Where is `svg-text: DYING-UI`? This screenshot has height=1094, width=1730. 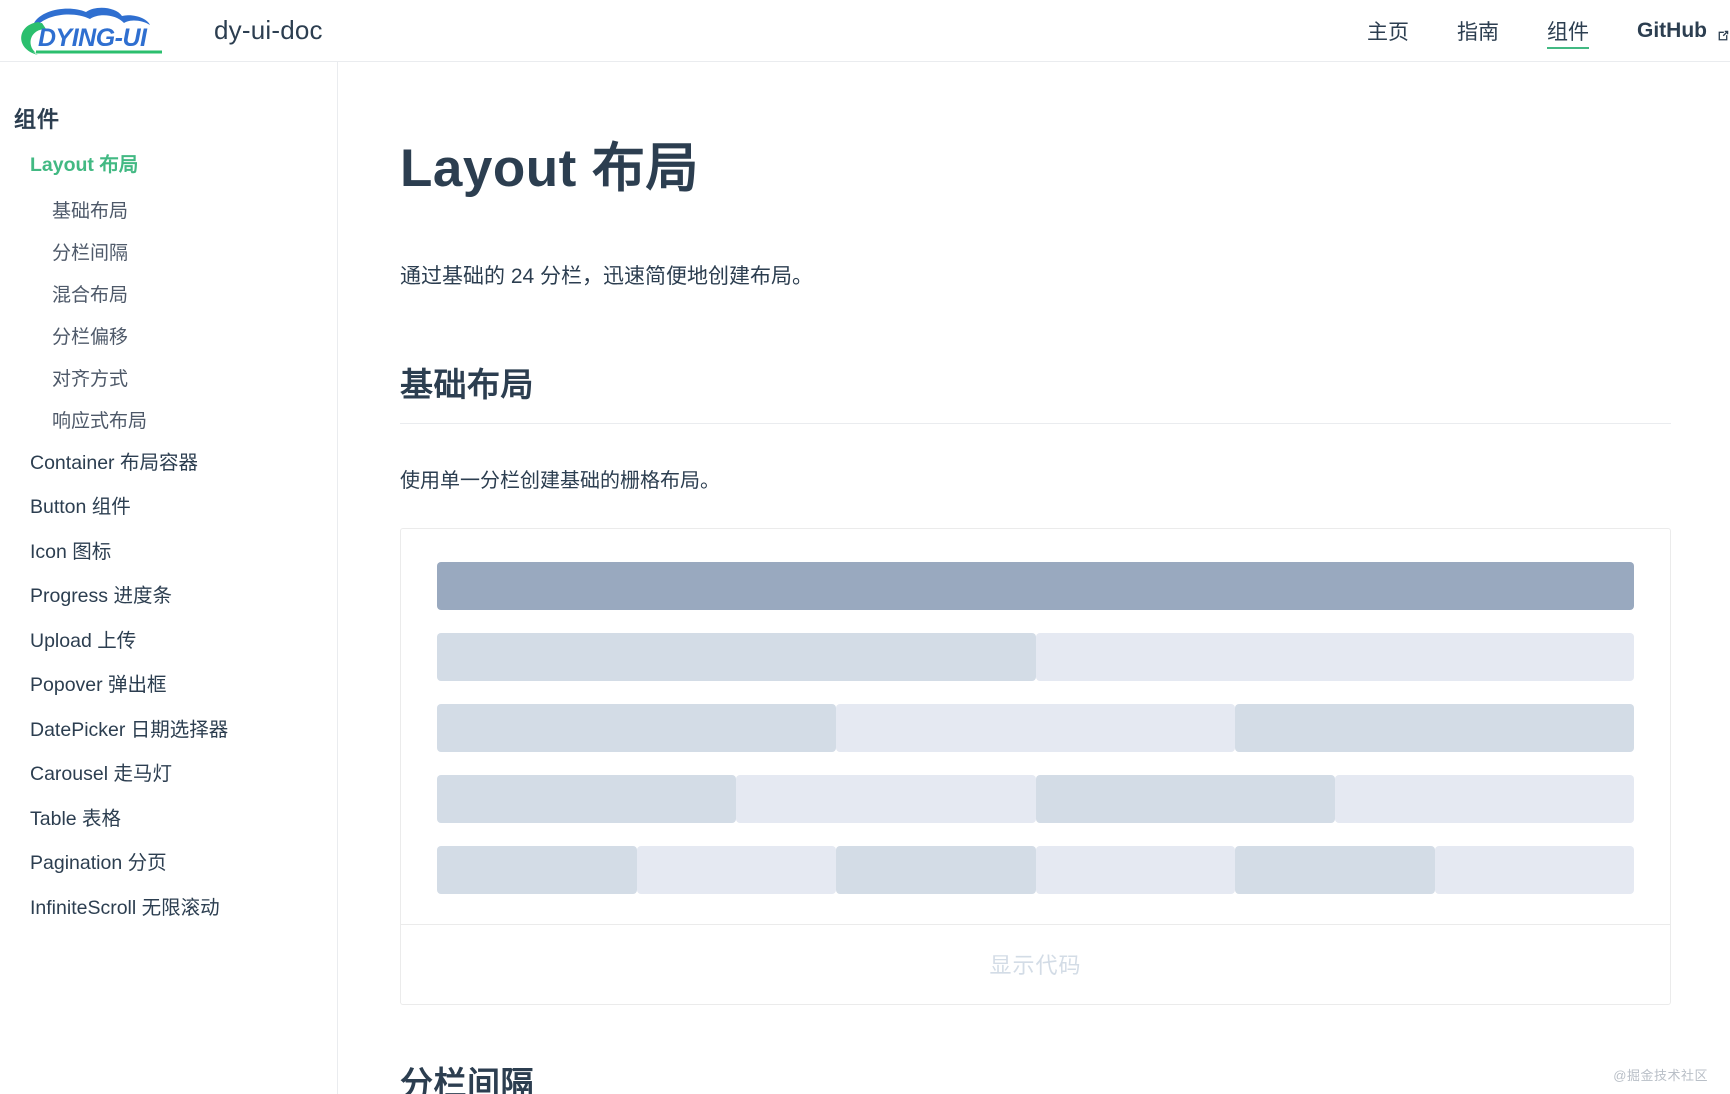 svg-text: DYING-UI is located at coordinates (93, 38).